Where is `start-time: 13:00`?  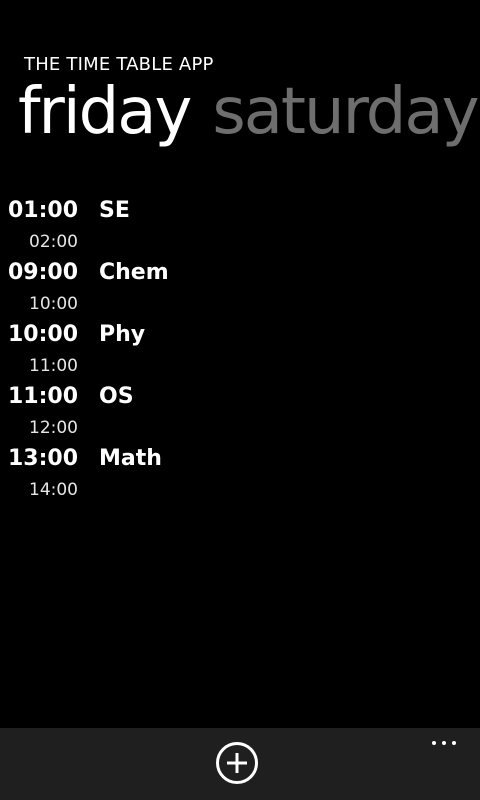
start-time: 13:00 is located at coordinates (42, 458).